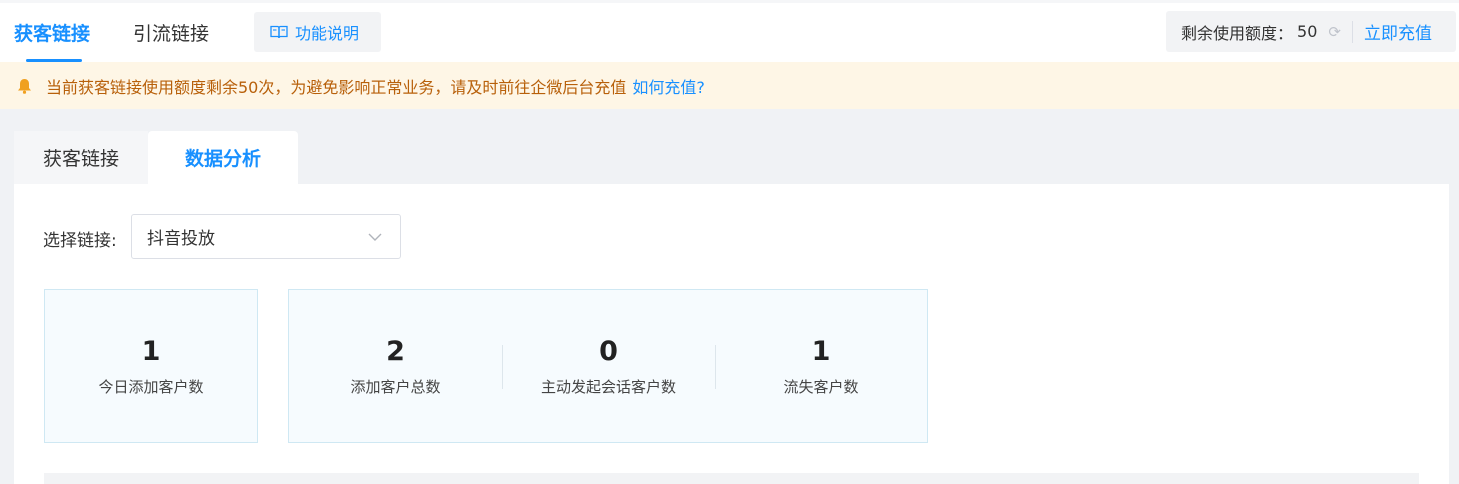  I want to click on chart-area-top, so click(731, 478).